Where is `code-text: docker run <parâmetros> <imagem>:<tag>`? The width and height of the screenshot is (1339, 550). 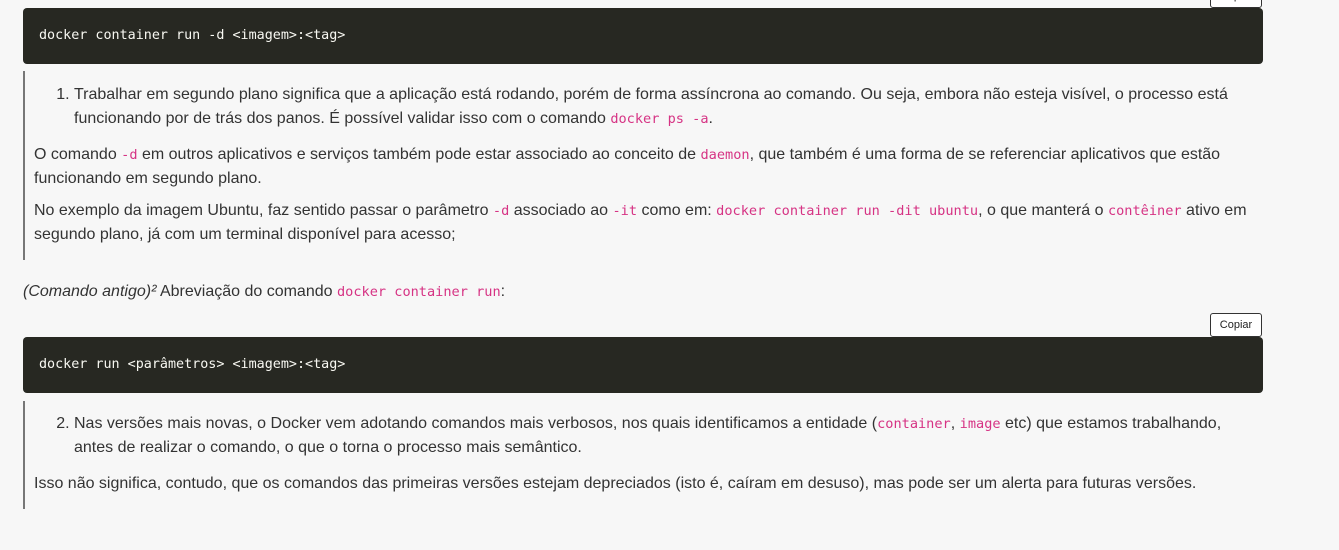 code-text: docker run <parâmetros> <imagem>:<tag> is located at coordinates (192, 364).